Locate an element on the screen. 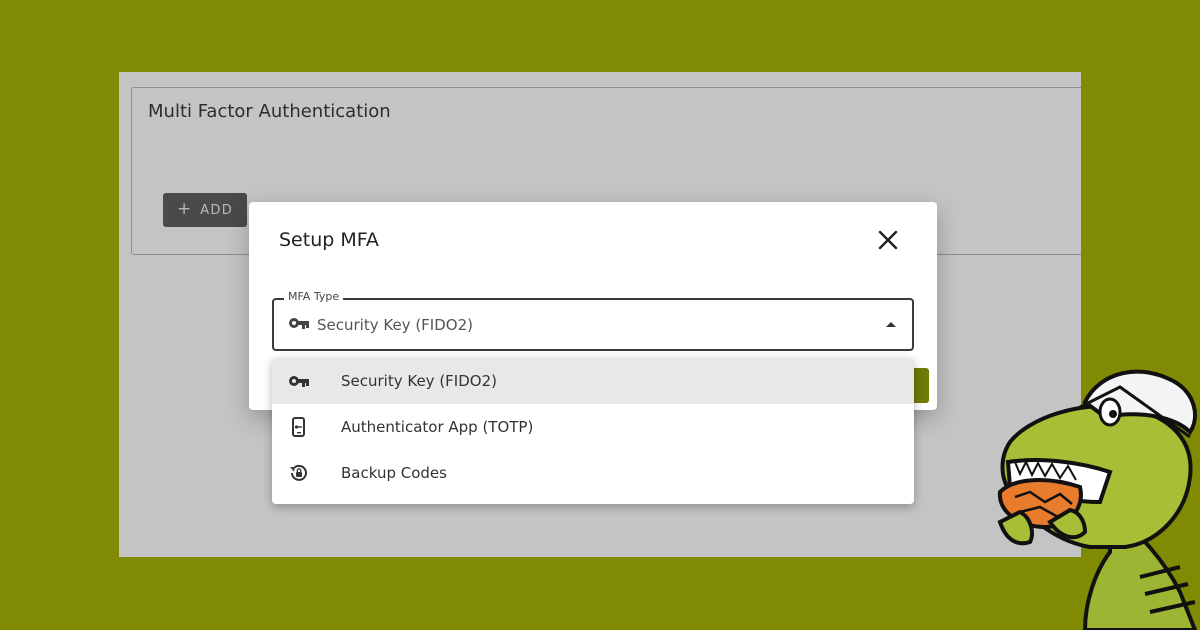 The width and height of the screenshot is (1200, 630). caret-up-icon is located at coordinates (891, 324).